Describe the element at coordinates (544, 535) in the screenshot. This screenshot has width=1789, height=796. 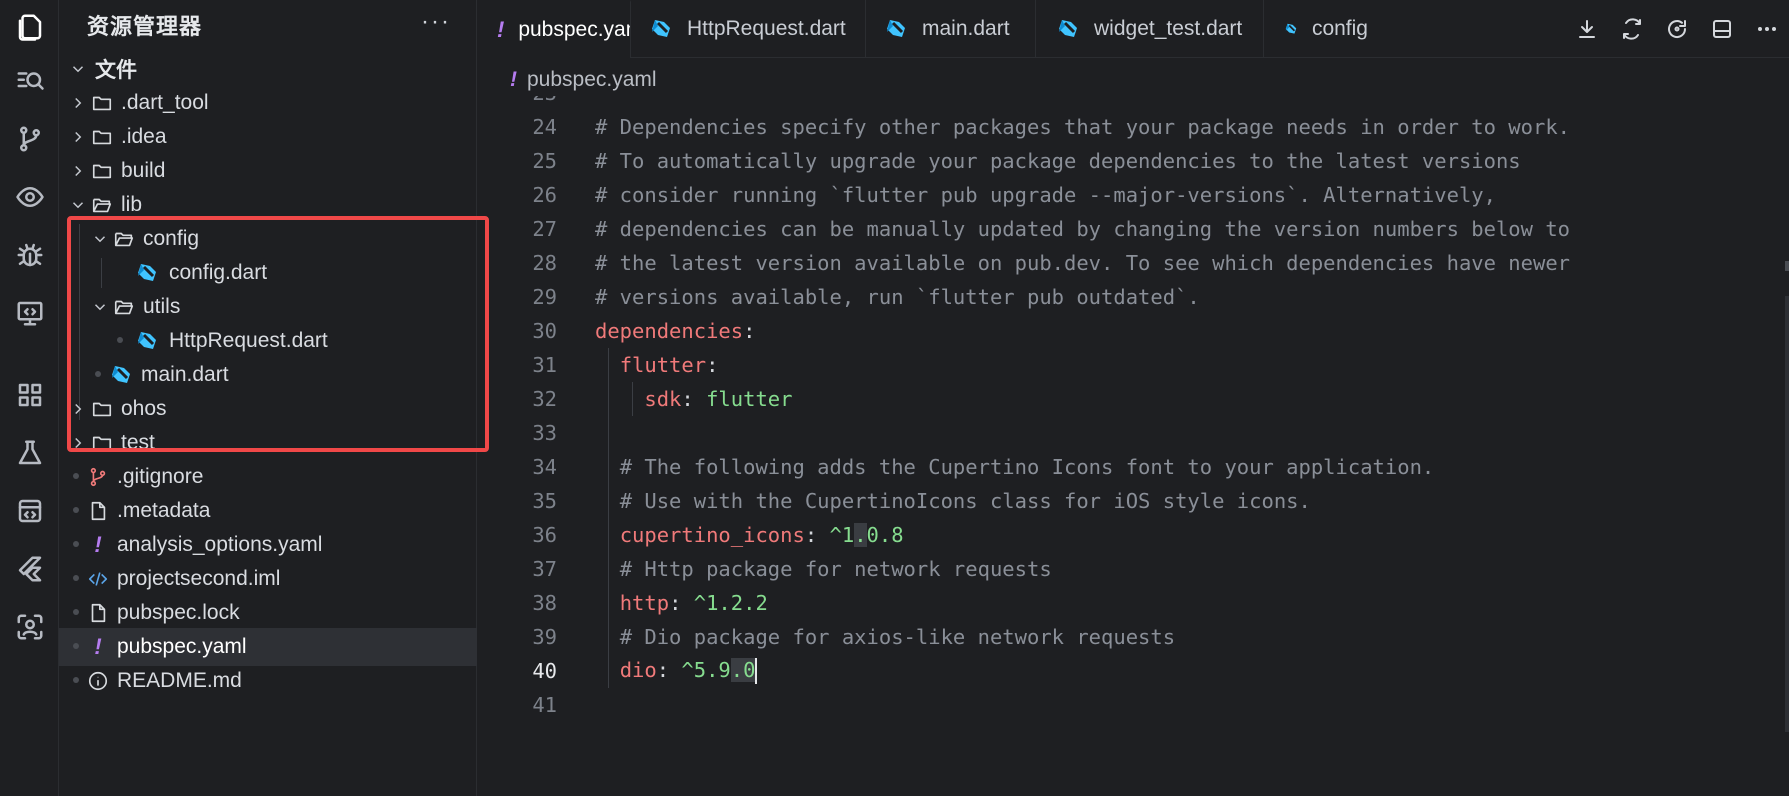
I see `line-number: 36` at that location.